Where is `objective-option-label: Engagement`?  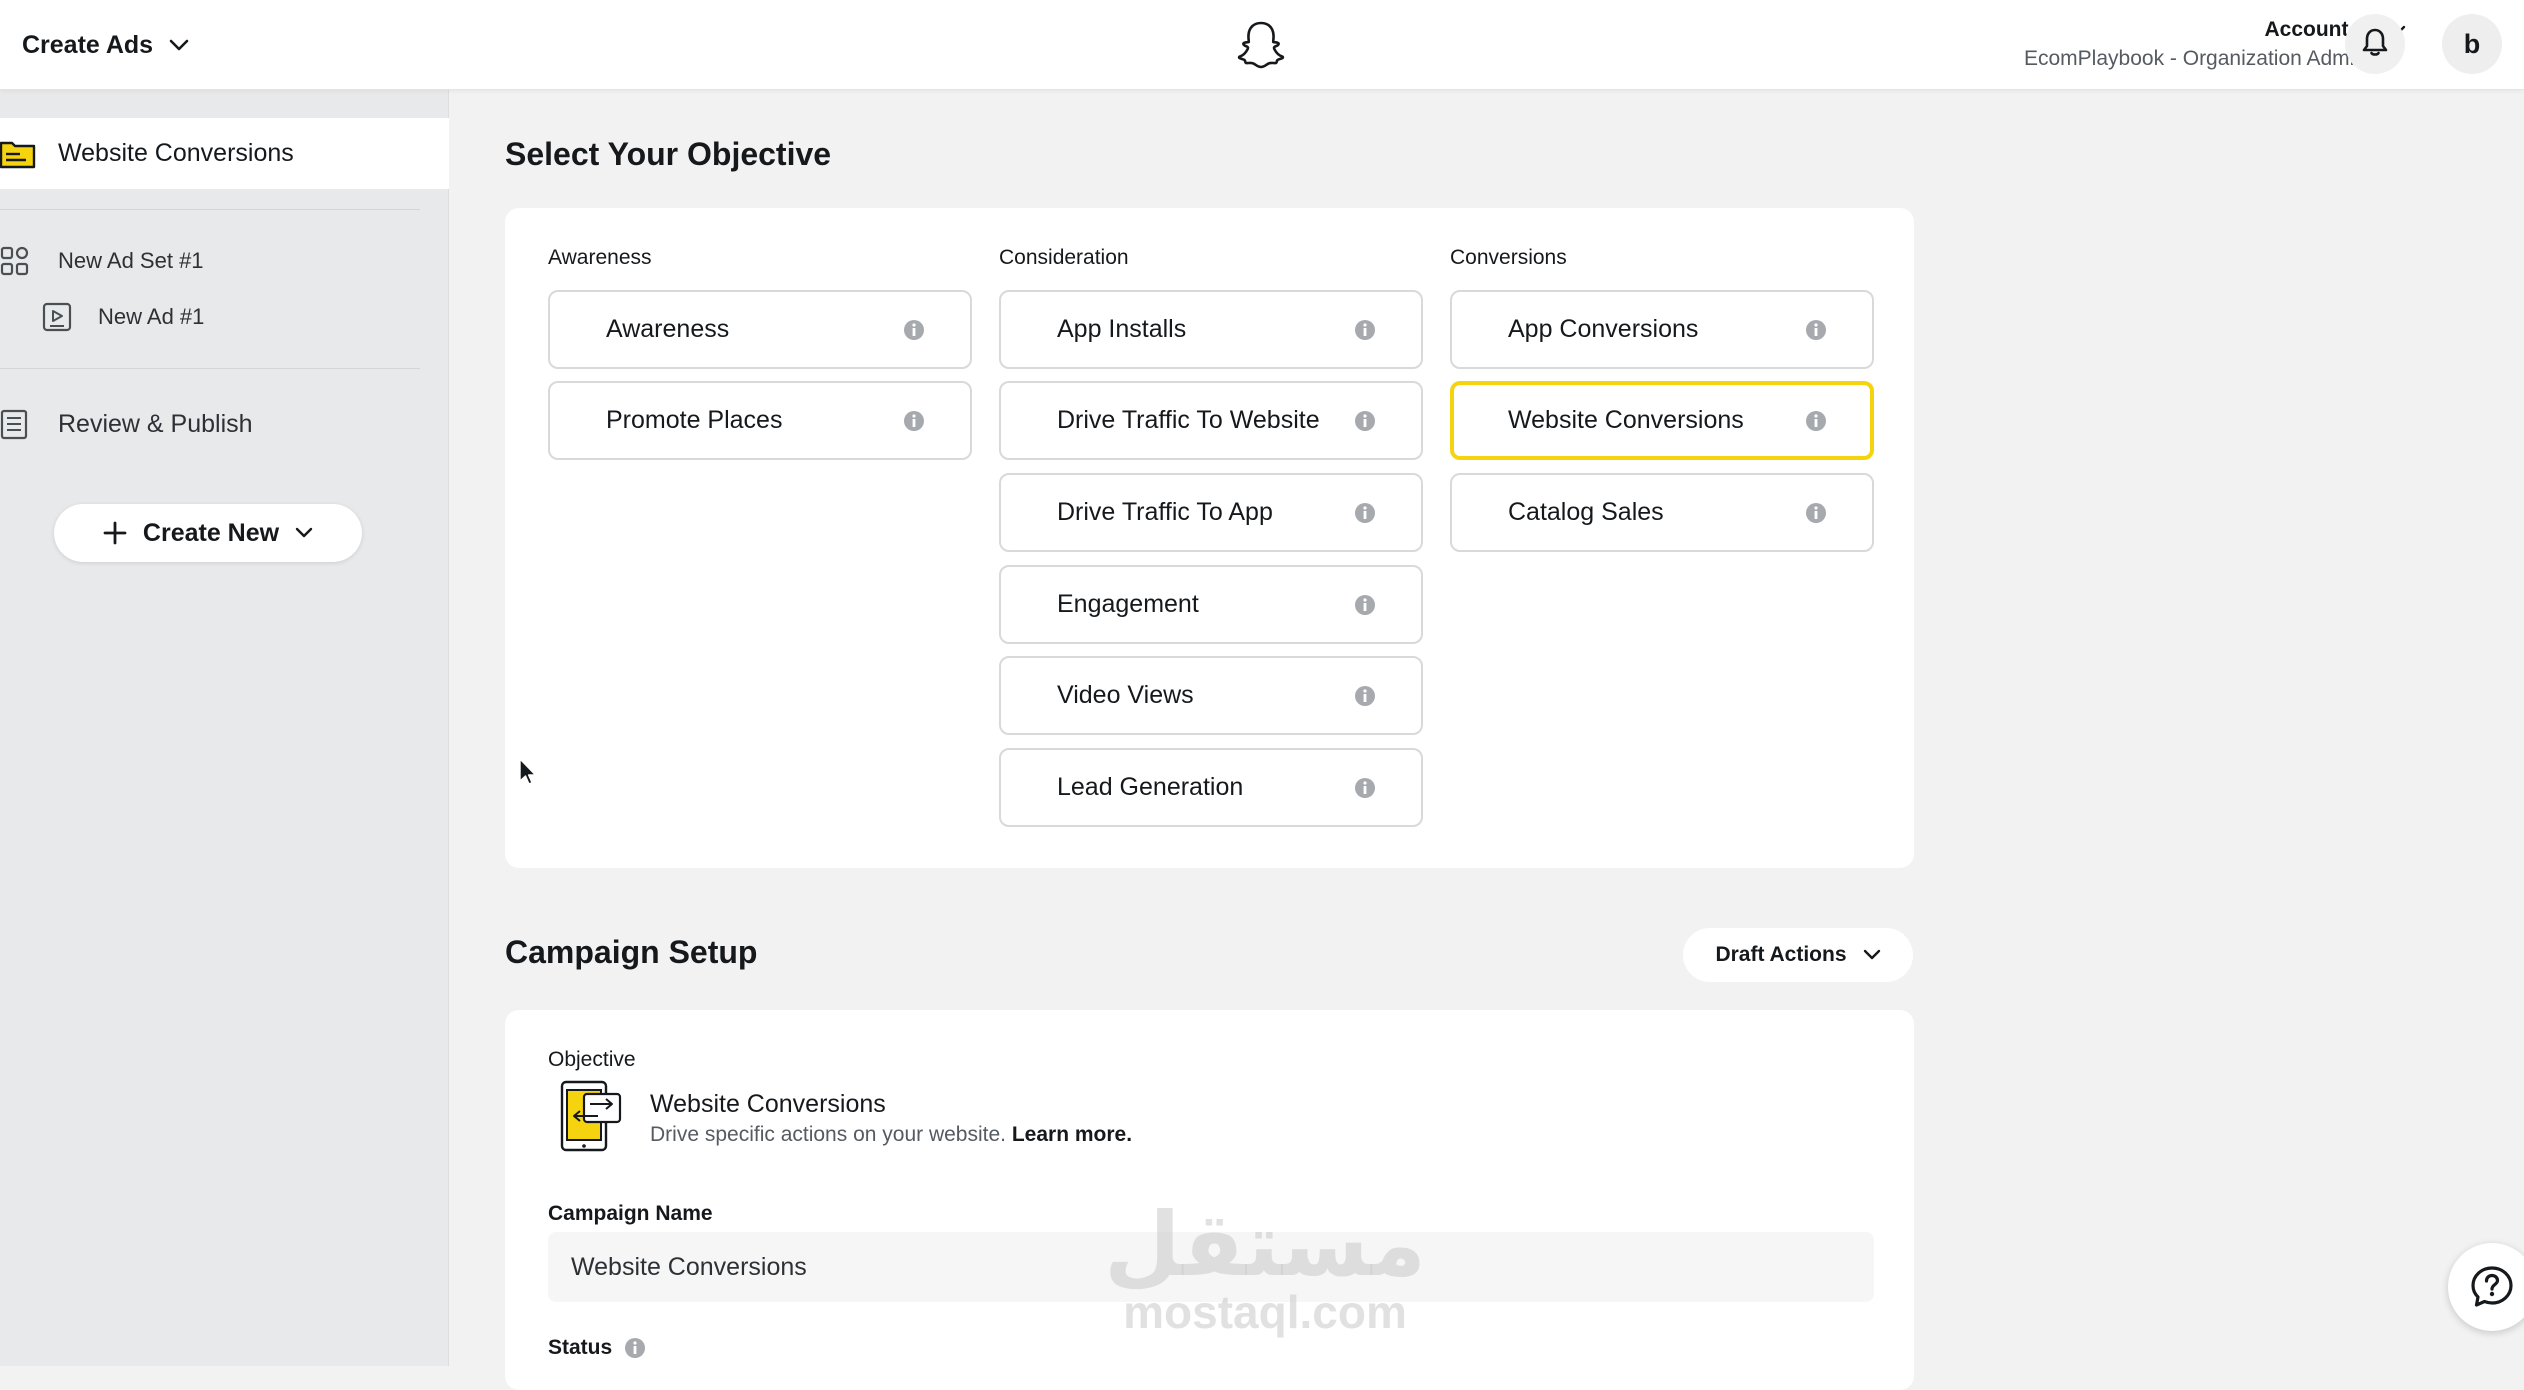
objective-option-label: Engagement is located at coordinates (1128, 604).